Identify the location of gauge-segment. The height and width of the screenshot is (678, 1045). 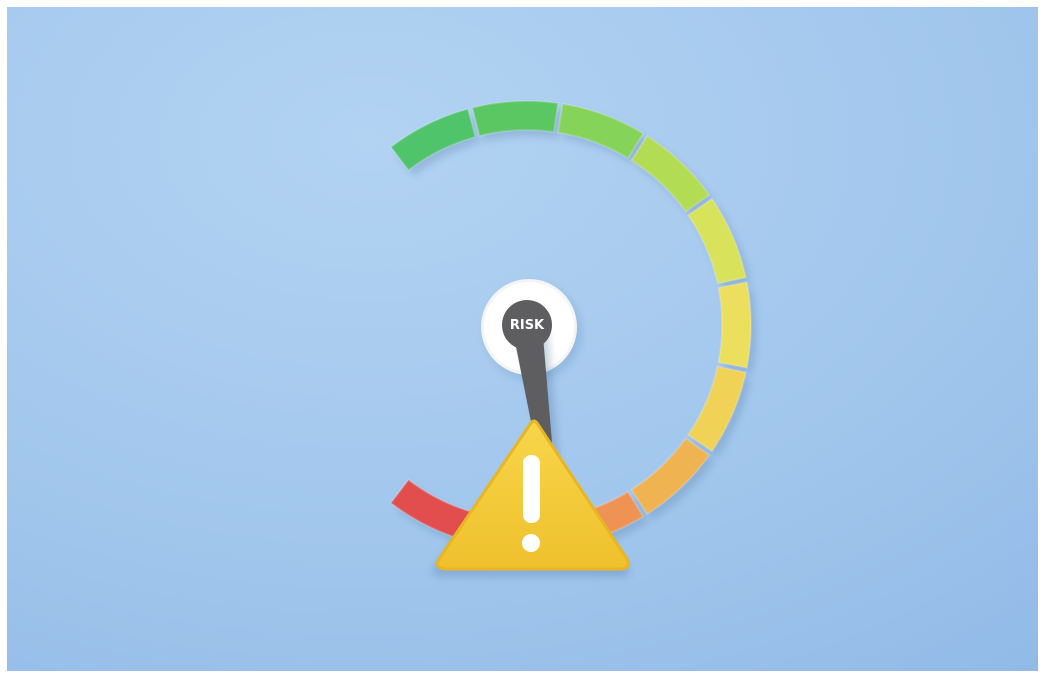
(734, 325).